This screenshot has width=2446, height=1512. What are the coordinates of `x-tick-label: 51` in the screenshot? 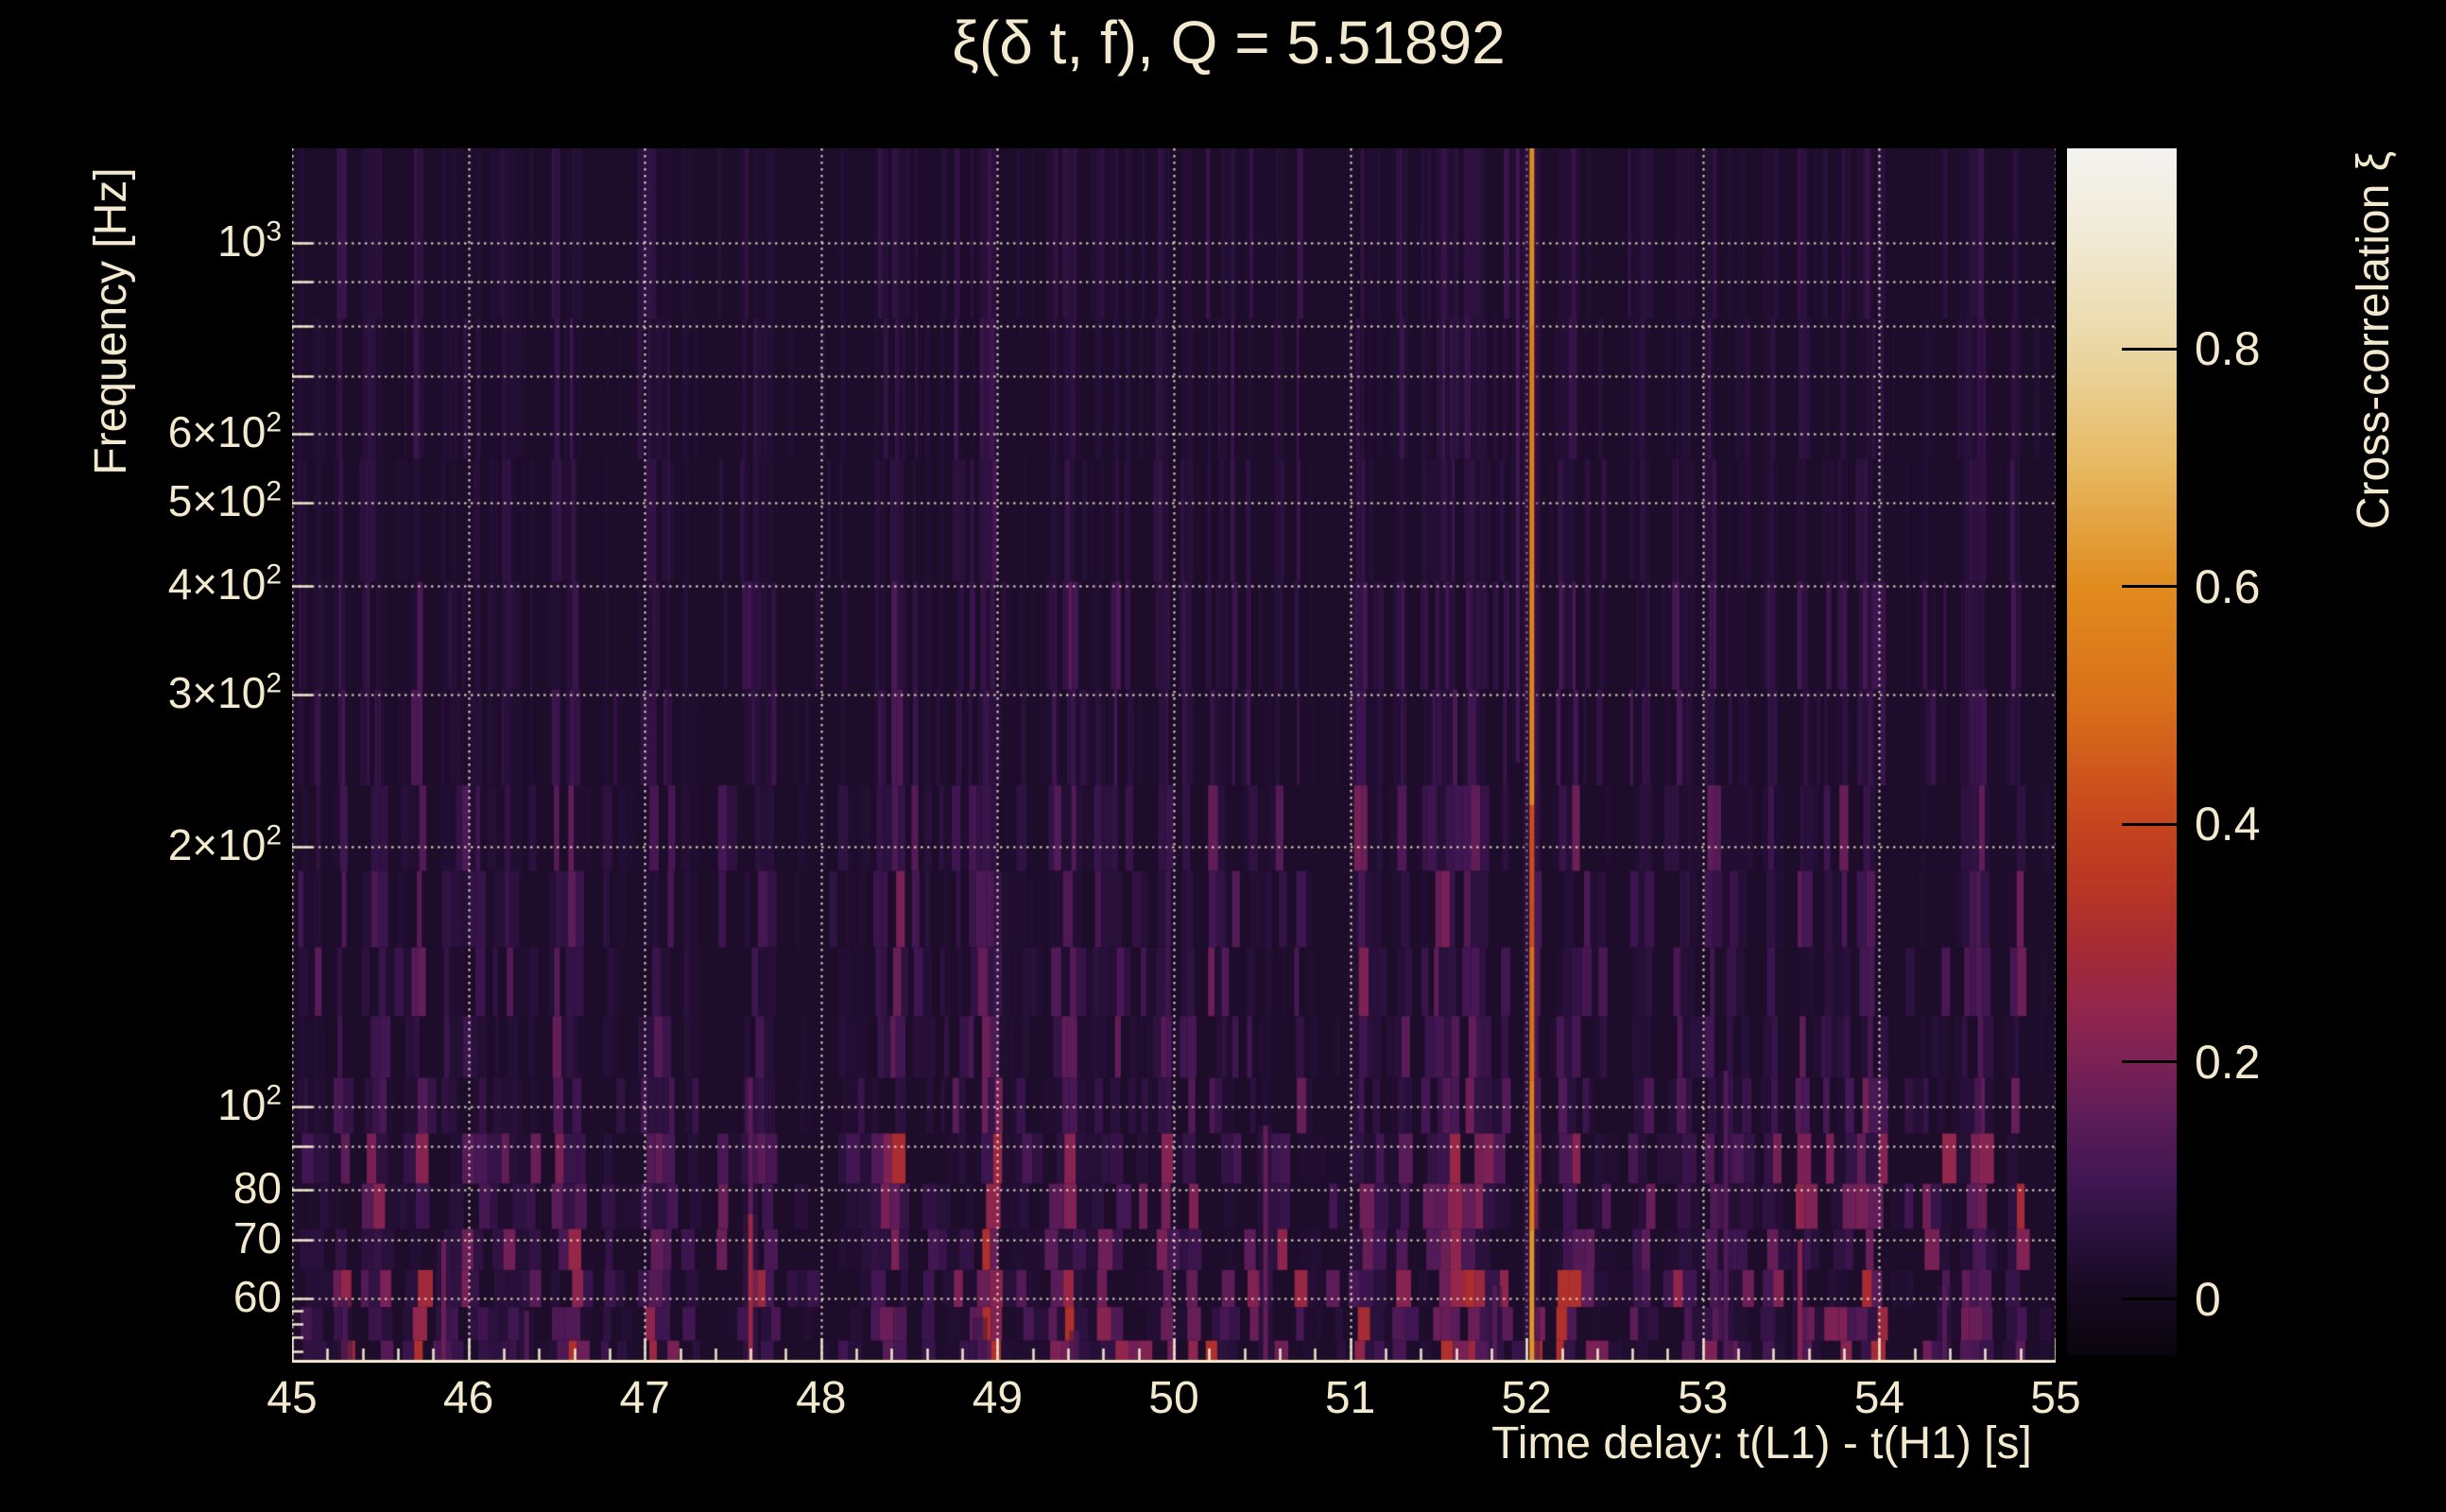 It's located at (1350, 1398).